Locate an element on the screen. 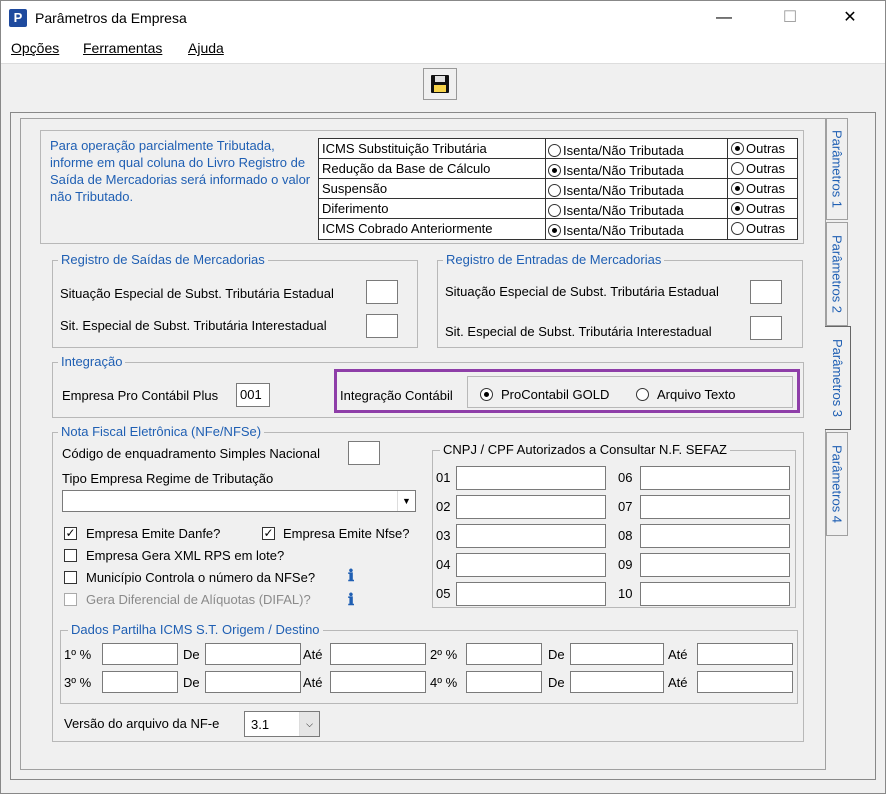 The height and width of the screenshot is (794, 886). tax-table-row: Suspensão Isenta/Não Tributada Outras is located at coordinates (558, 189).